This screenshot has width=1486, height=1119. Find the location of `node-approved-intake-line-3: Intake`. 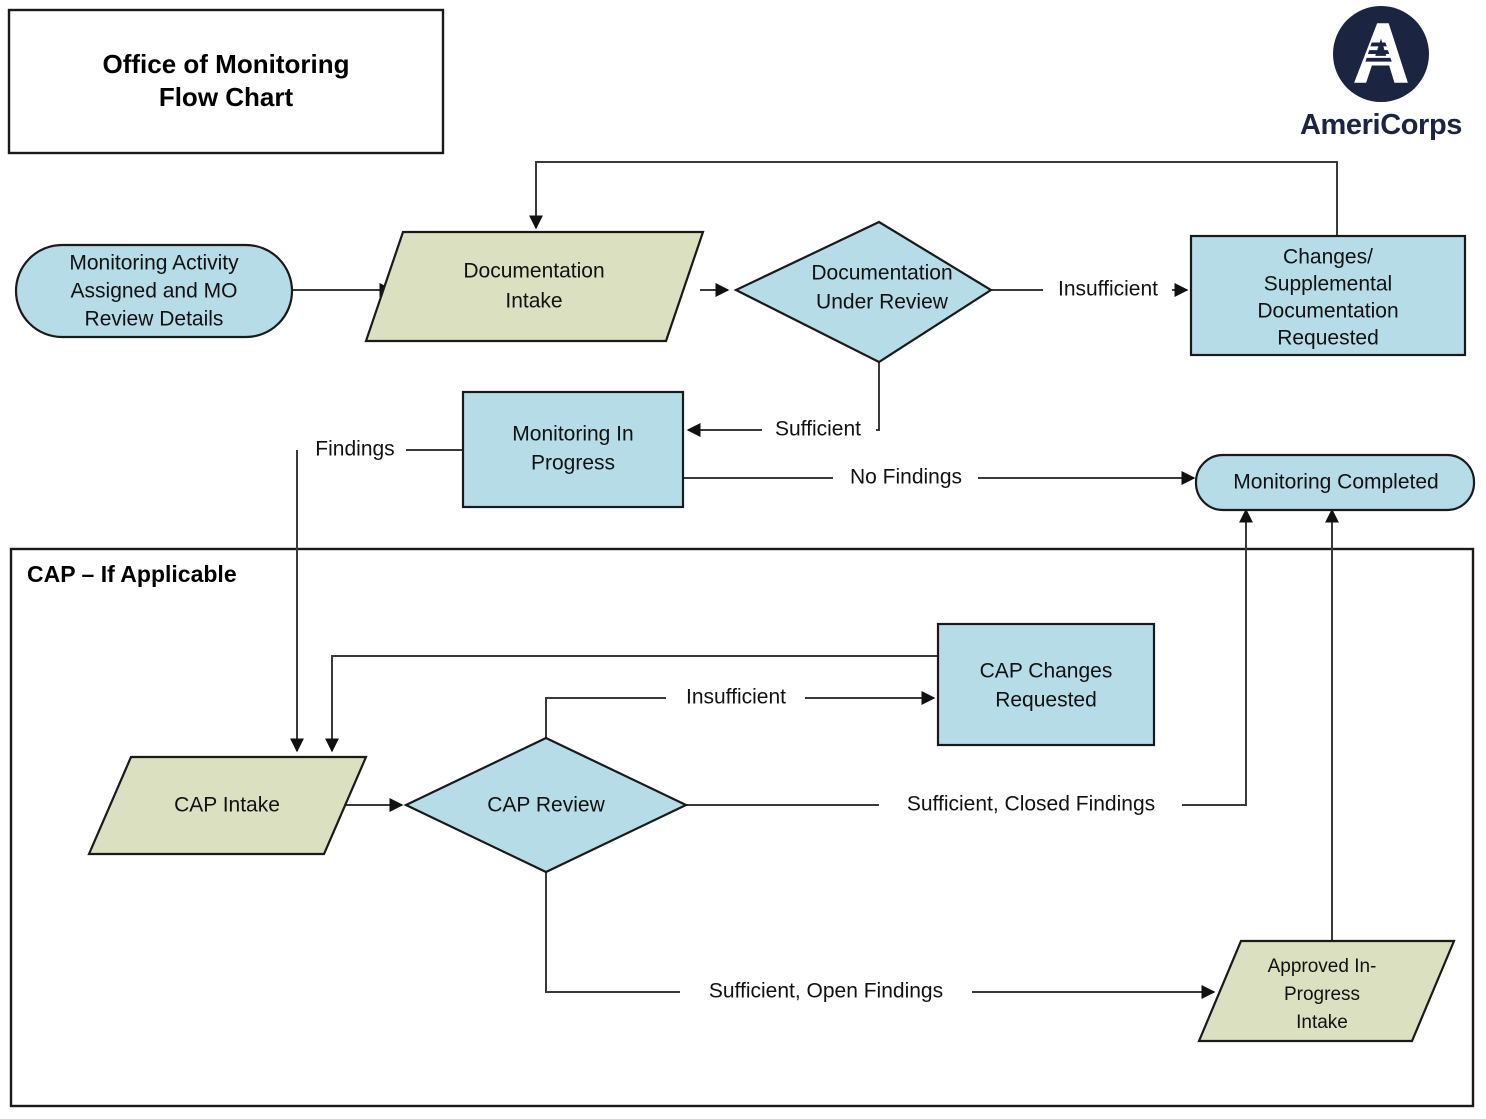

node-approved-intake-line-3: Intake is located at coordinates (1322, 1022).